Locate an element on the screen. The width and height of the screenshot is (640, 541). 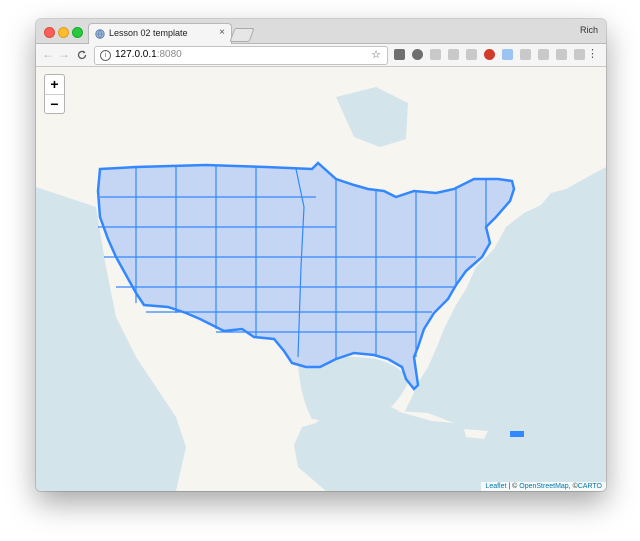
address-bar: i 127.0.0.1:8080 ☆ is located at coordinates (241, 55).